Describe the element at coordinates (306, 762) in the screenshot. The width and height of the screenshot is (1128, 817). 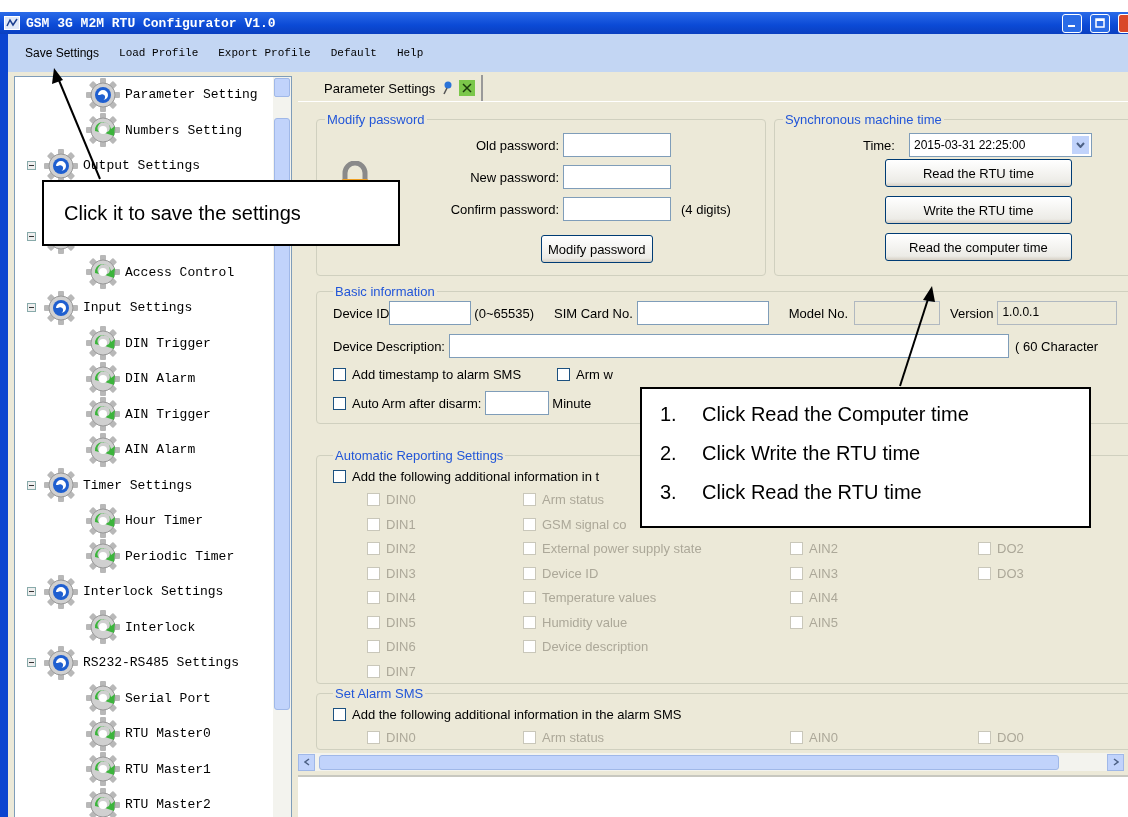
I see `scroll-left-icon` at that location.